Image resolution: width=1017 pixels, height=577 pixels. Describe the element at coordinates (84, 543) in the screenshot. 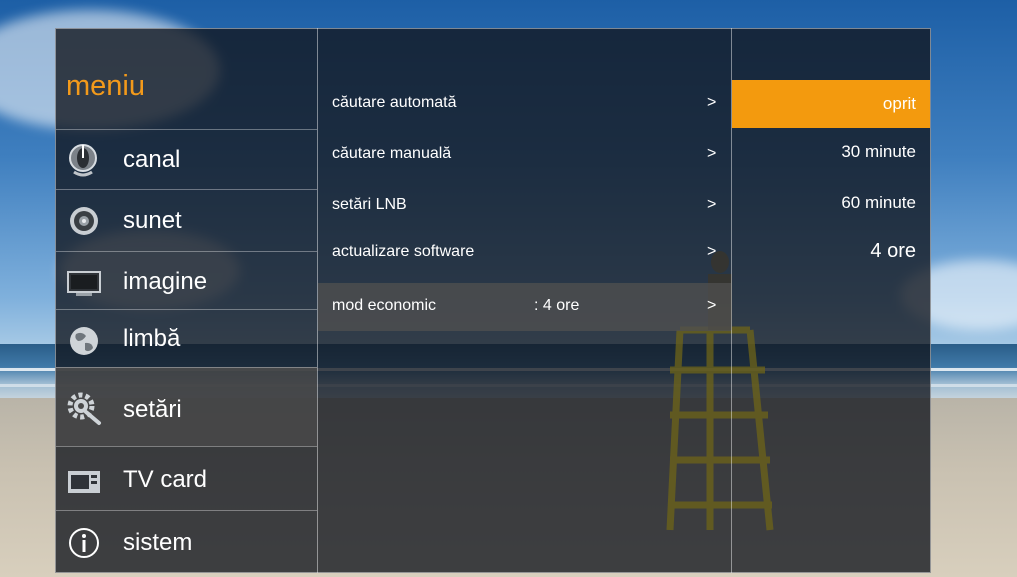

I see `info-icon` at that location.